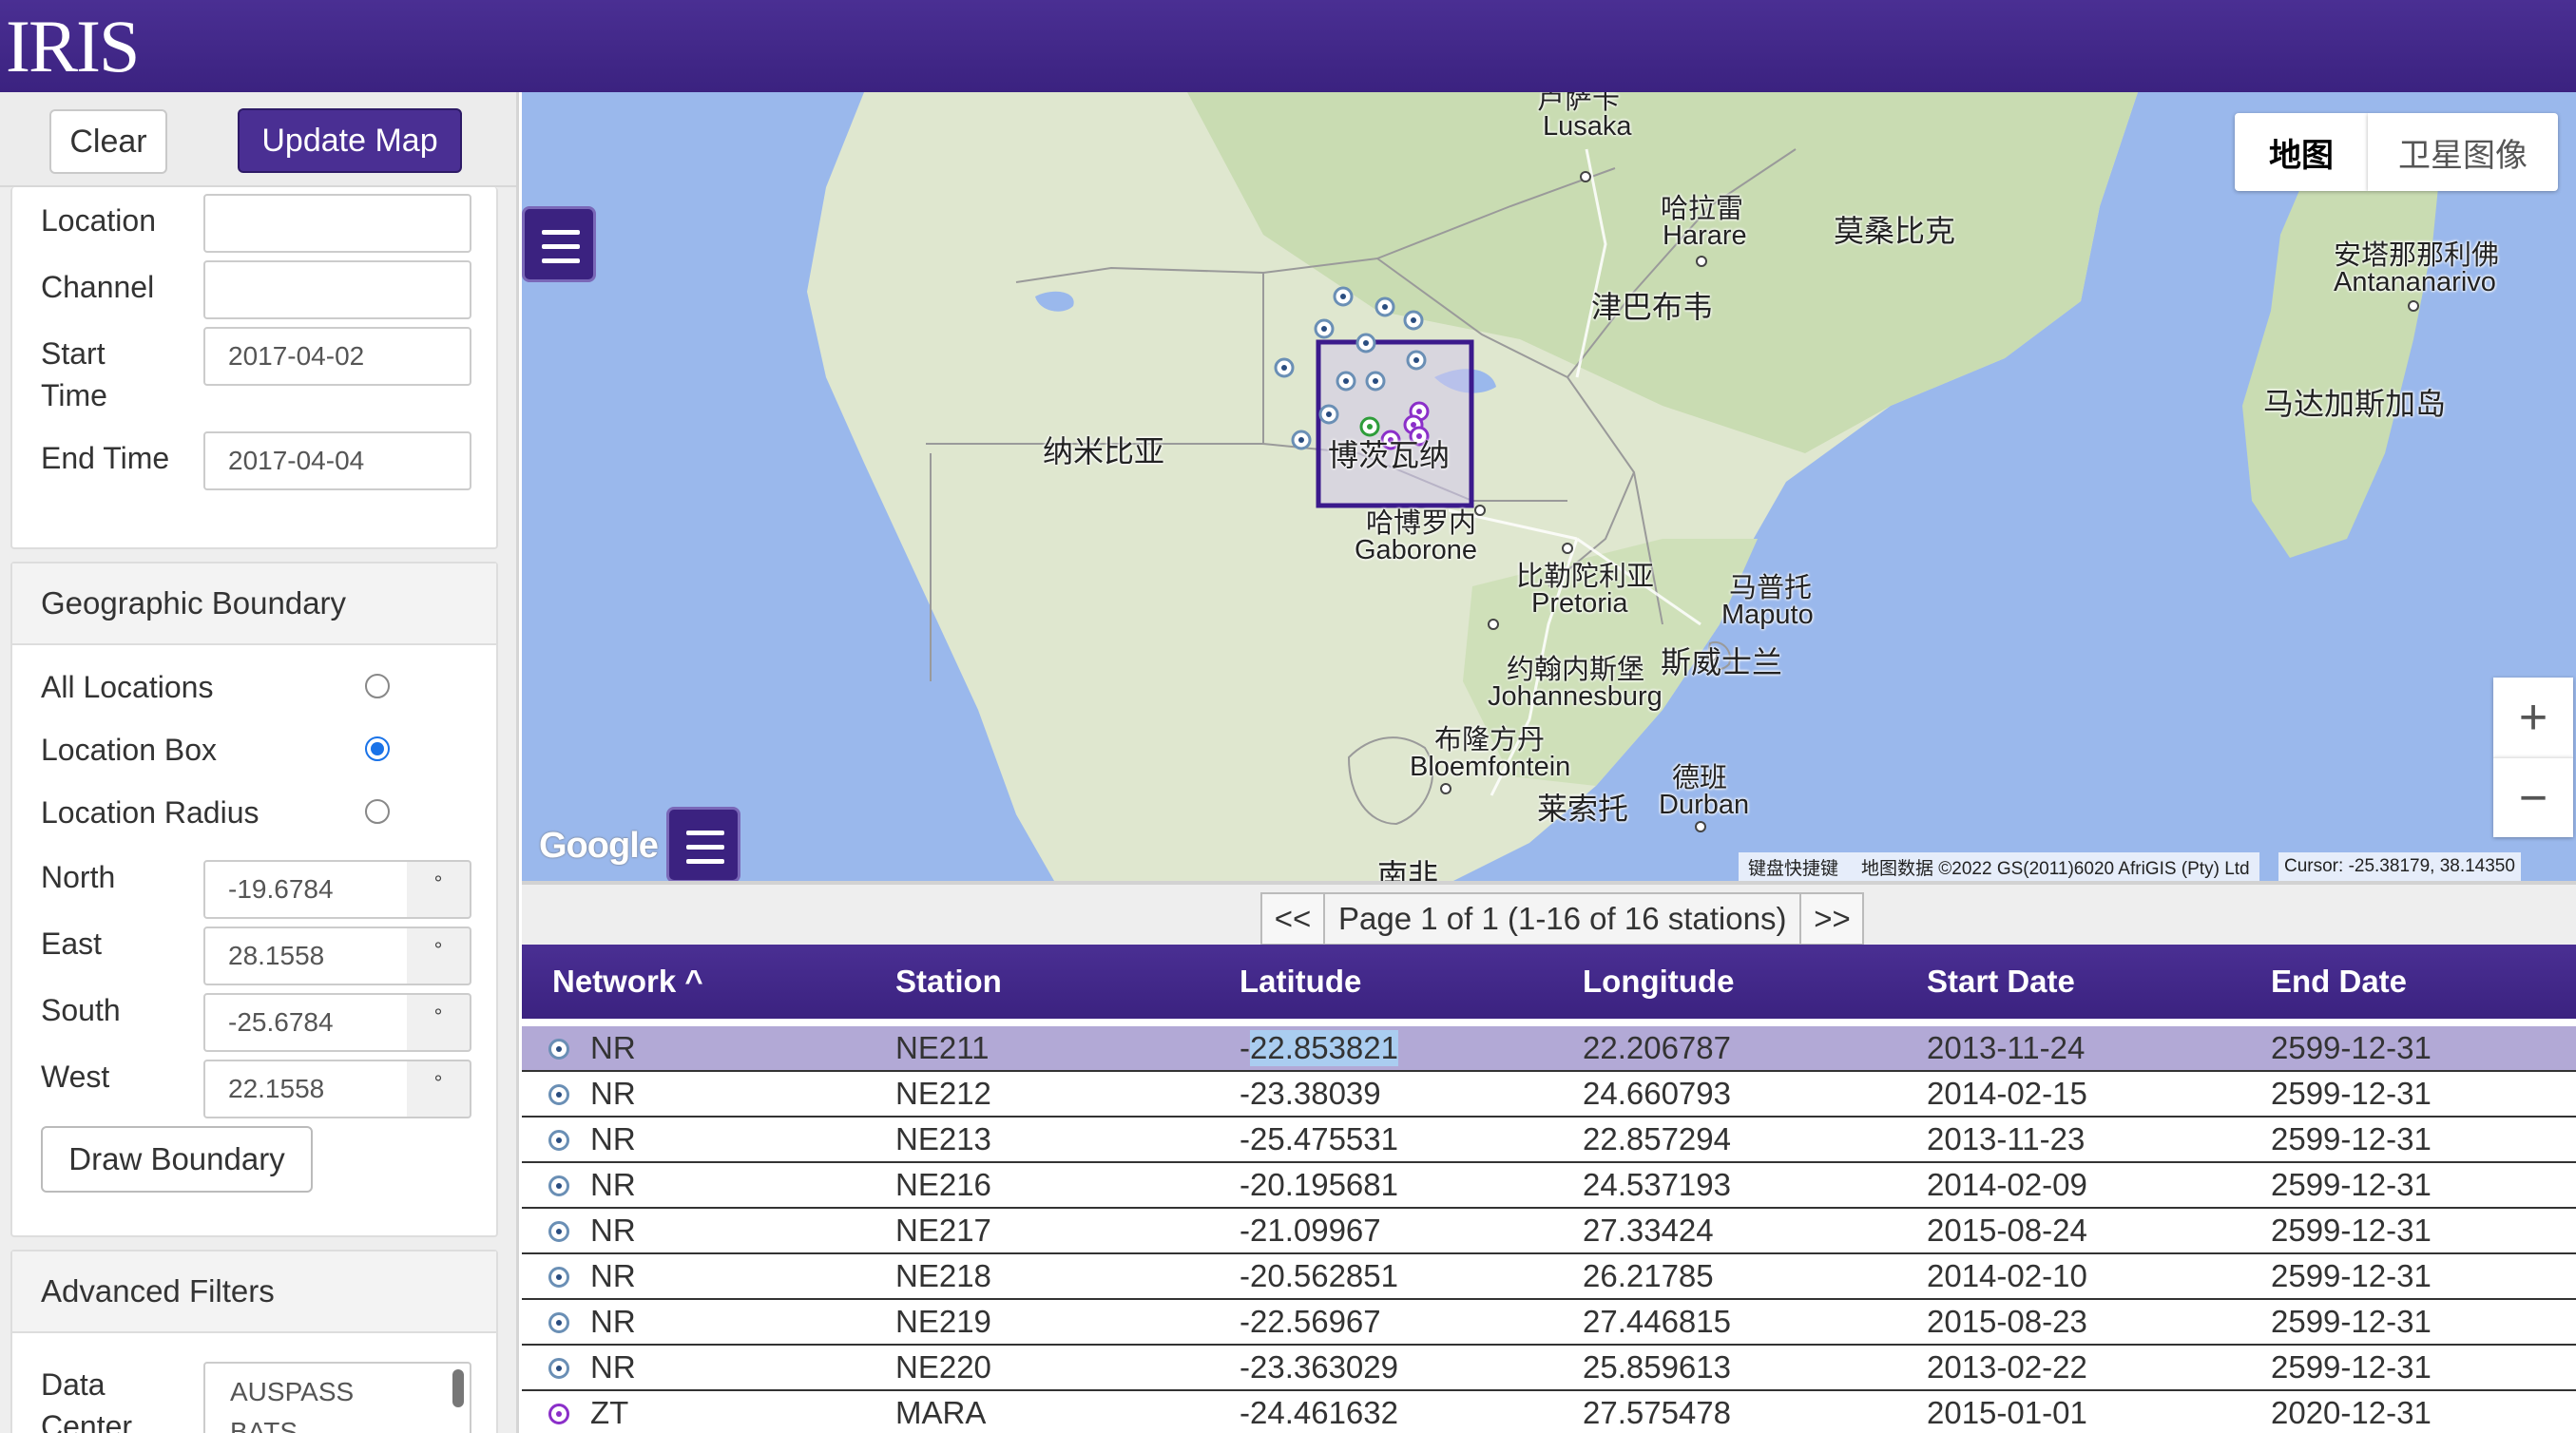 The height and width of the screenshot is (1433, 2576). I want to click on geographic-boundary-title: Geographic Boundary, so click(254, 604).